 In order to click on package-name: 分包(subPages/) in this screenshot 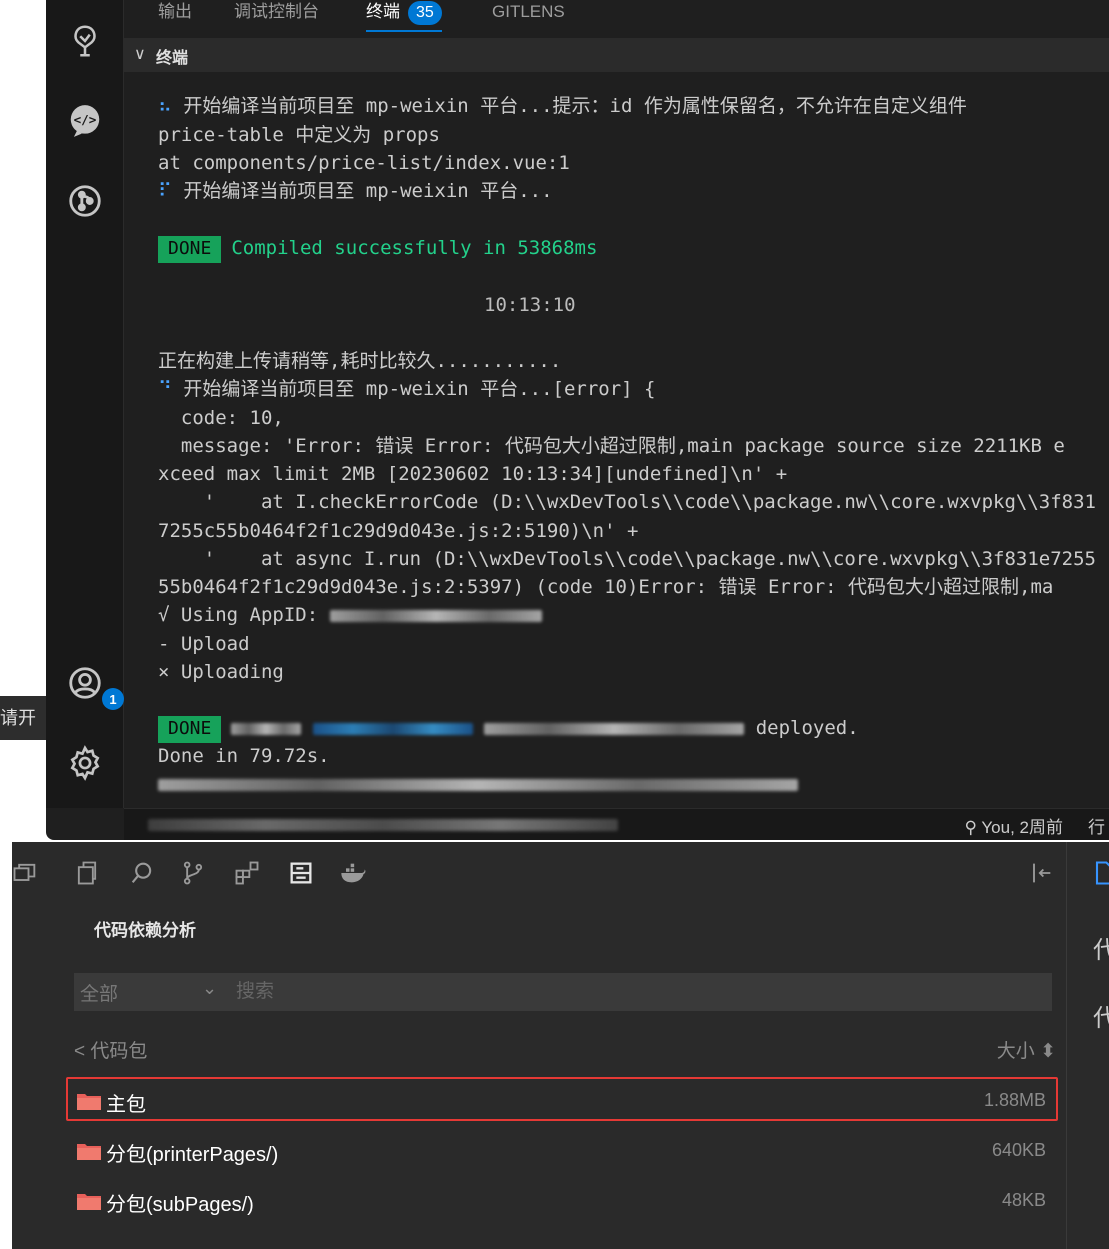, I will do `click(180, 1205)`.